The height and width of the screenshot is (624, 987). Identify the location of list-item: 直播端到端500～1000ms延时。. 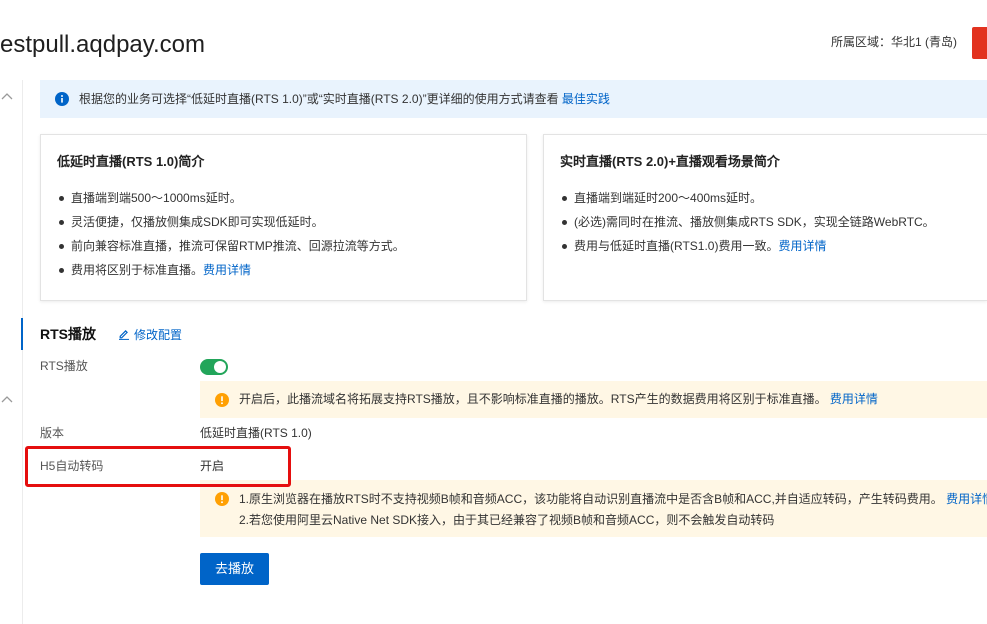
(223, 198).